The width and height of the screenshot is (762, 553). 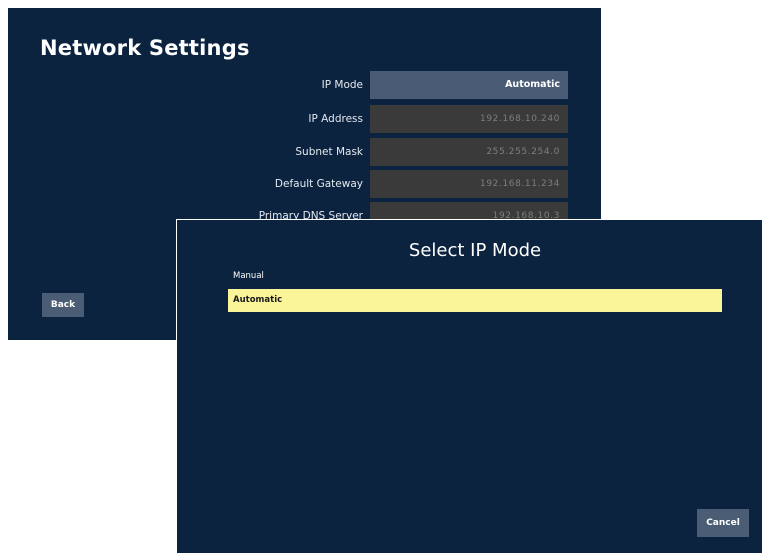 I want to click on ip-address-field: 192.168.10.240, so click(x=469, y=119).